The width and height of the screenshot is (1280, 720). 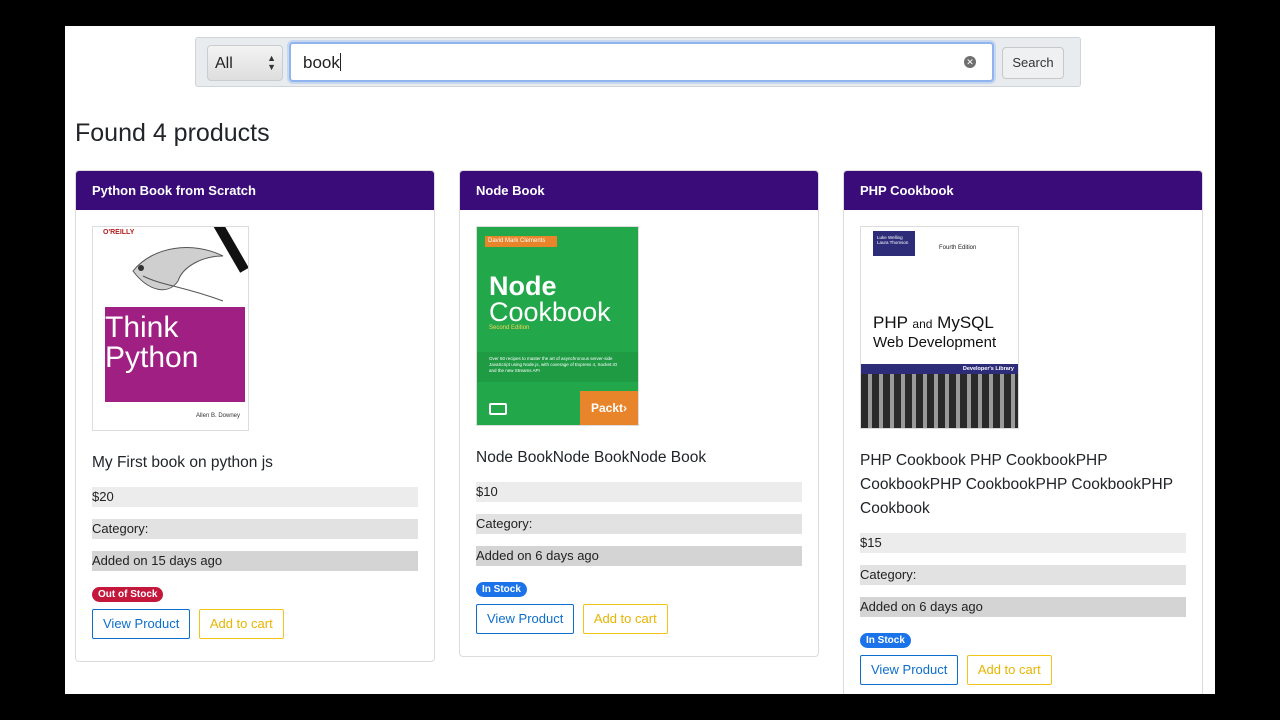 I want to click on search-button: Search, so click(x=1033, y=63).